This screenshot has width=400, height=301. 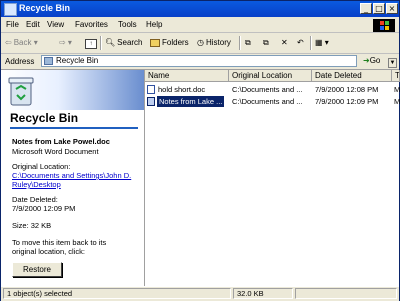 I want to click on status-selection: 1 object(s) selected, so click(x=117, y=293).